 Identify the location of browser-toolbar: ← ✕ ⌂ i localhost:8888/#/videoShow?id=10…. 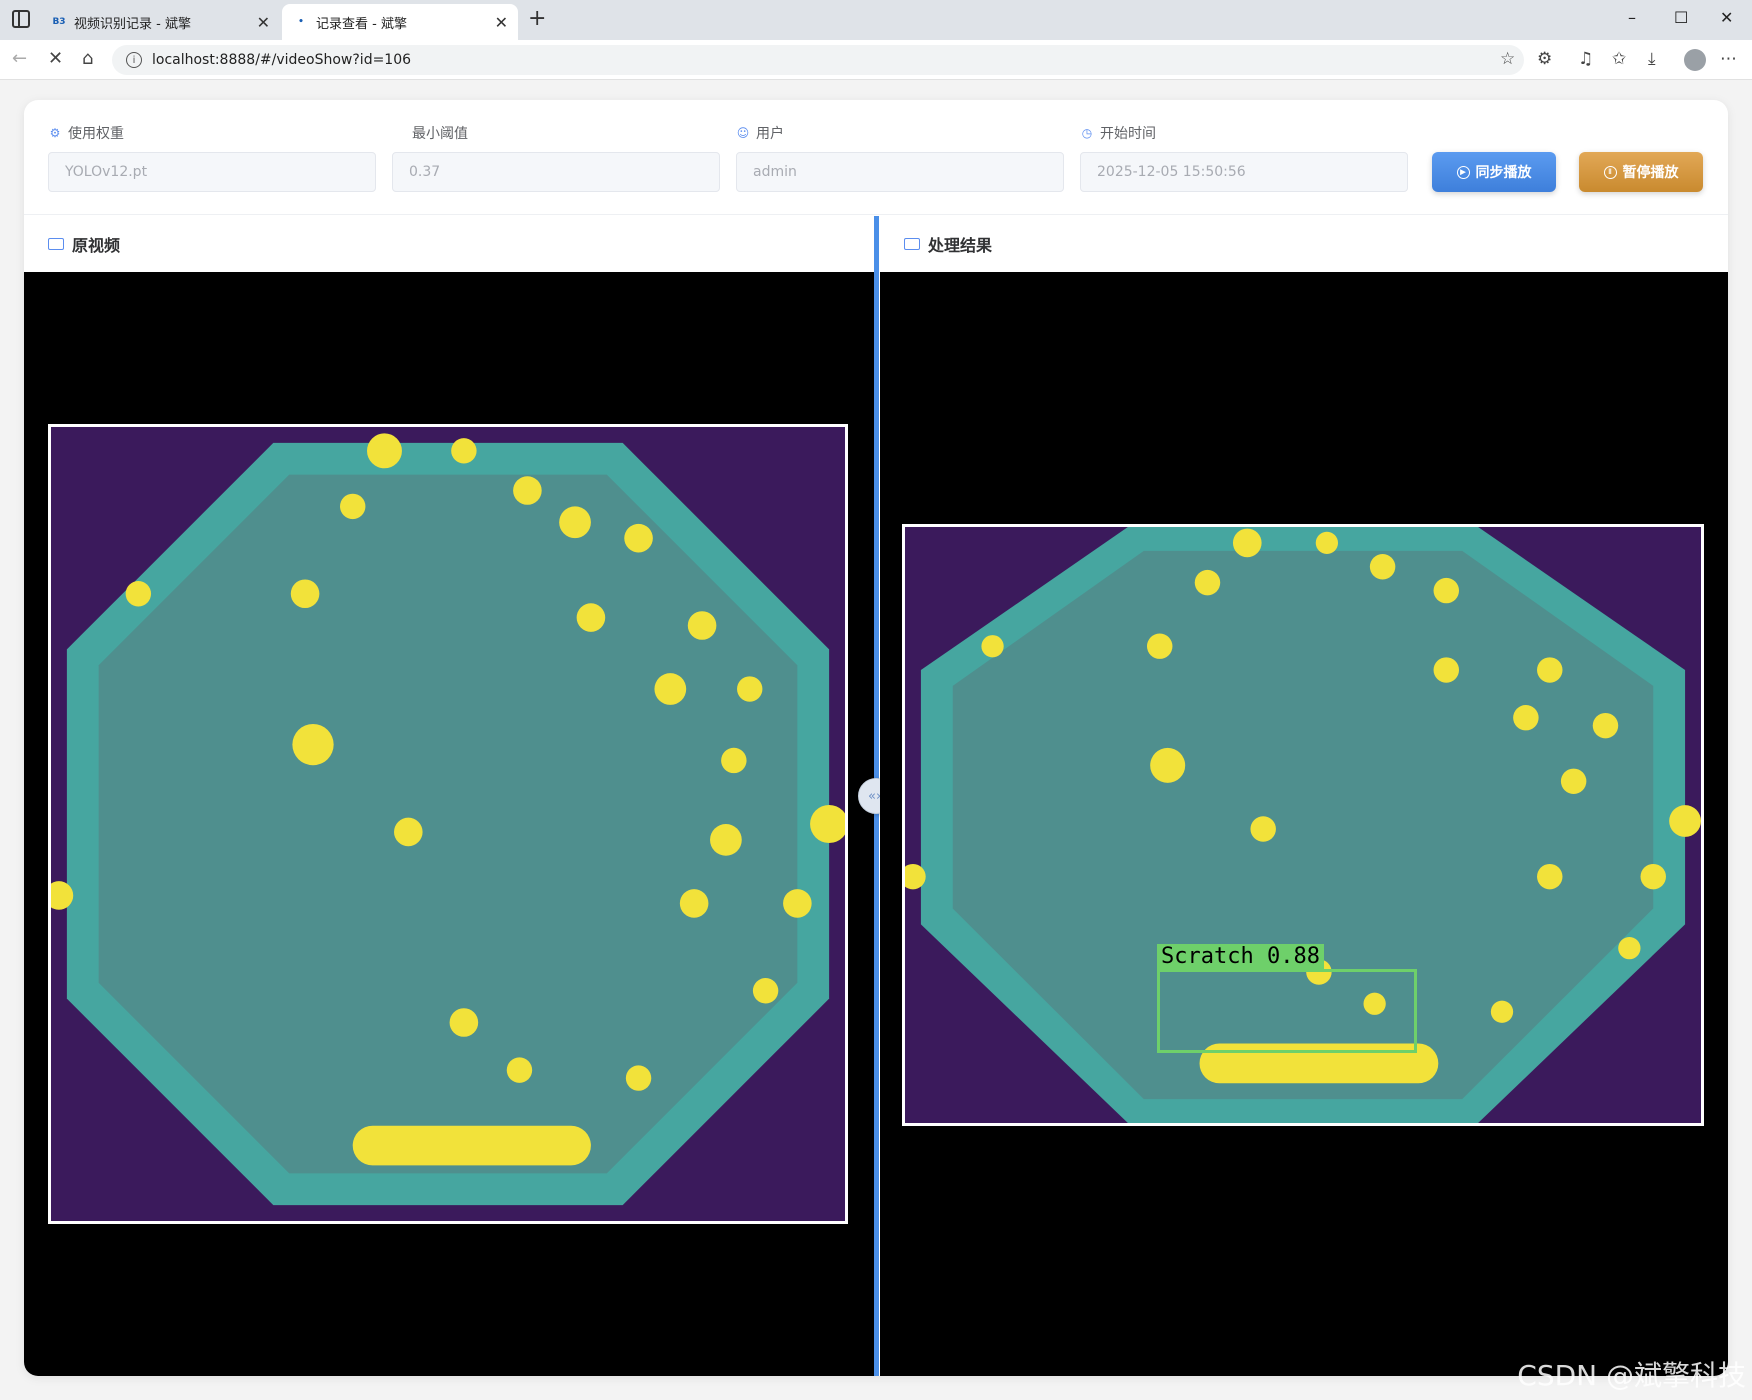
(876, 60).